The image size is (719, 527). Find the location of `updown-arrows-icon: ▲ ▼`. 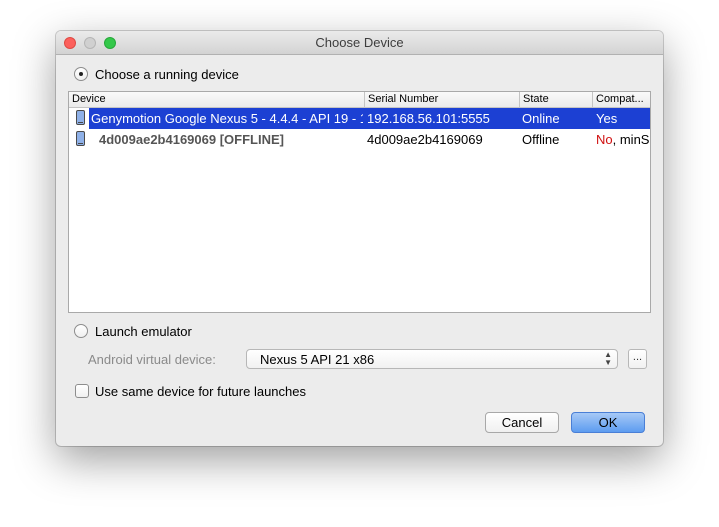

updown-arrows-icon: ▲ ▼ is located at coordinates (608, 358).